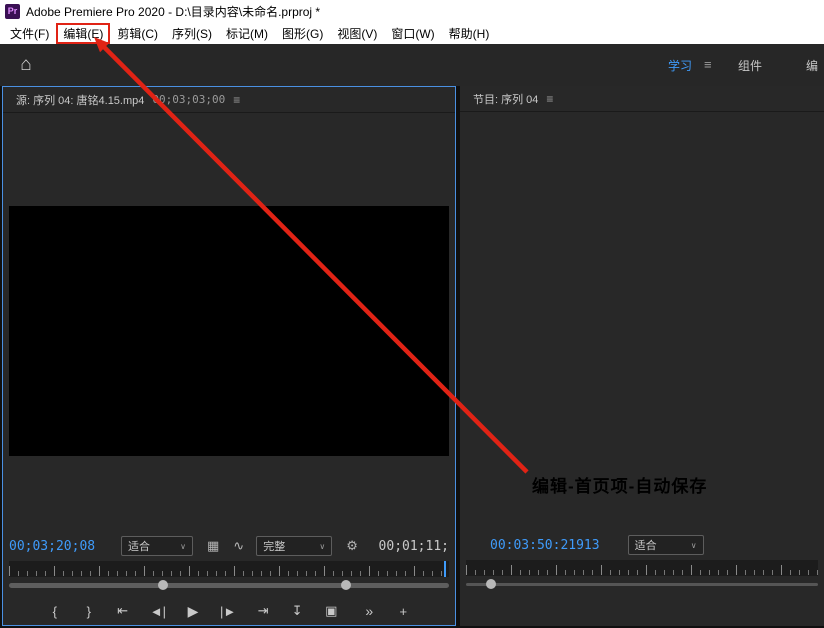 Image resolution: width=824 pixels, height=628 pixels. I want to click on overwrite-button: ▣, so click(331, 611).